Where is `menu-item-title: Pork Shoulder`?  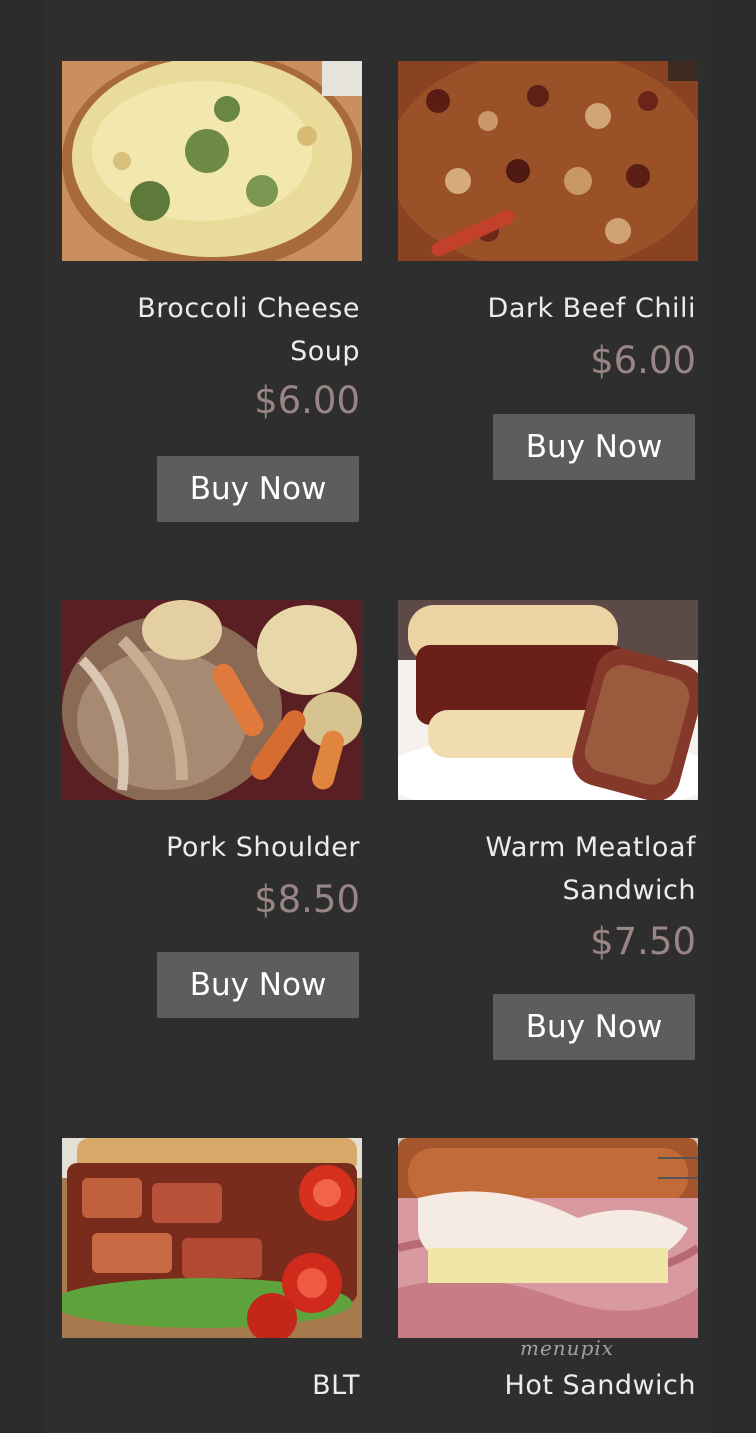 menu-item-title: Pork Shoulder is located at coordinates (263, 847).